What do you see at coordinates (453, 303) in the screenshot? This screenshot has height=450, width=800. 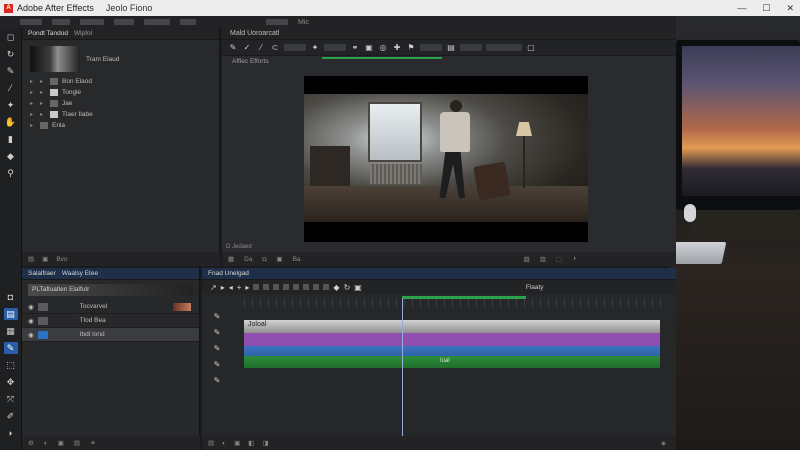 I see `time-ruler` at bounding box center [453, 303].